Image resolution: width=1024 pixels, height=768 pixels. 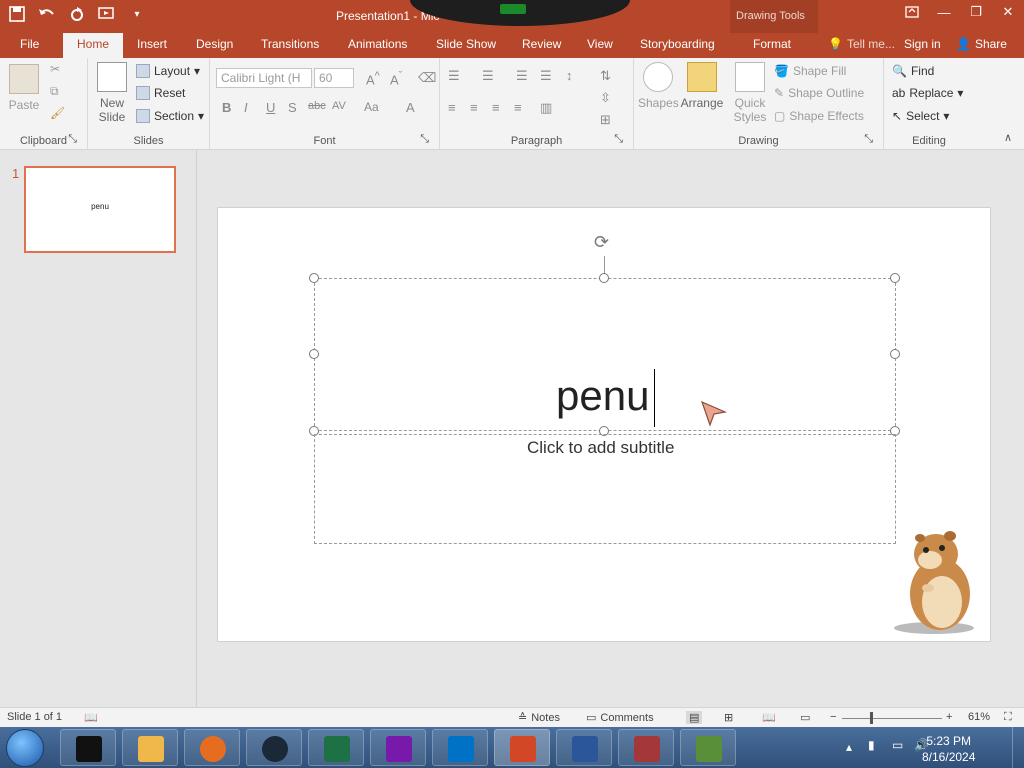 What do you see at coordinates (150, 747) in the screenshot?
I see `taskbar-media-player` at bounding box center [150, 747].